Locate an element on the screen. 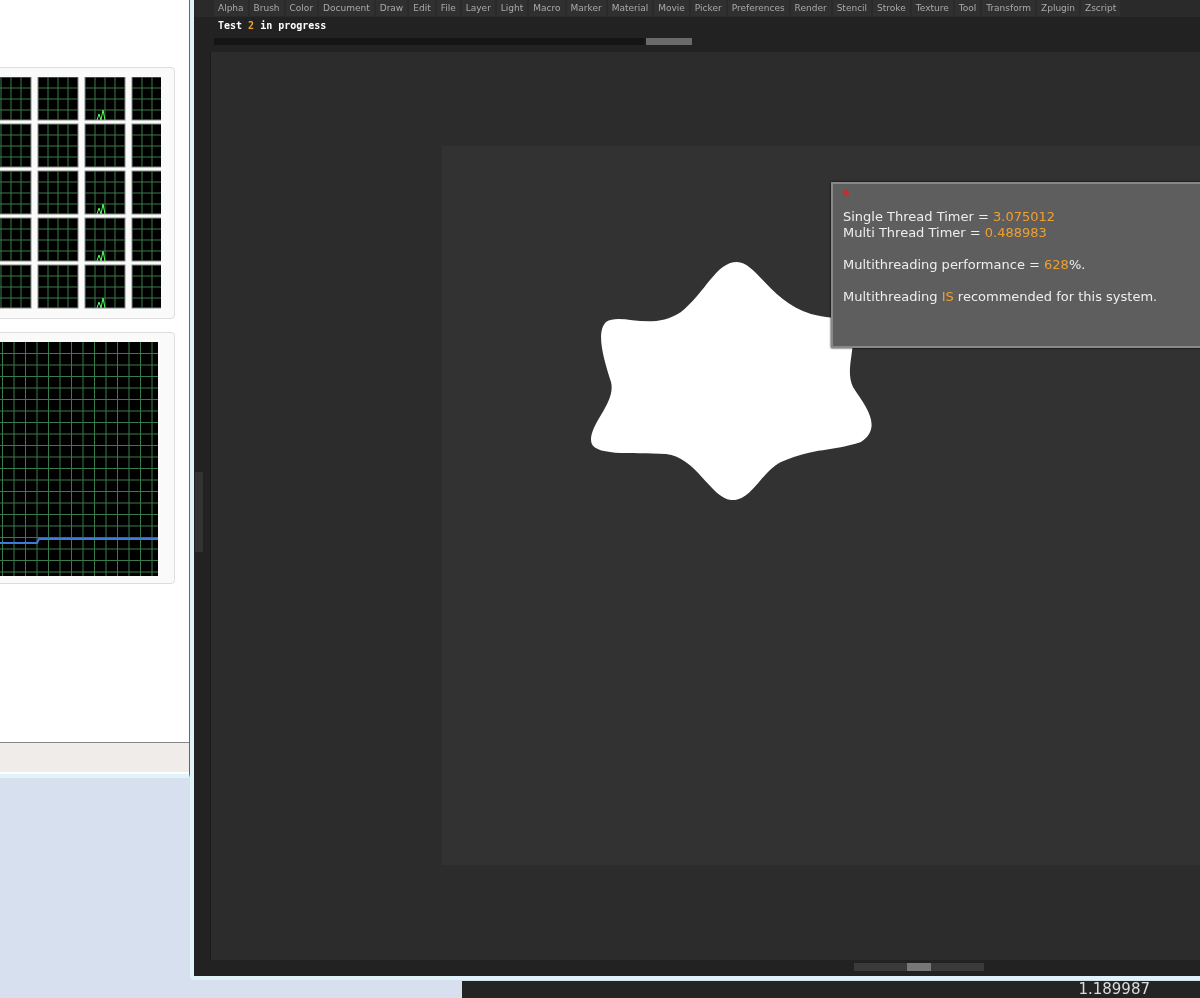 Image resolution: width=1200 pixels, height=998 pixels. result-line: Multi Thread Timer = 0.488983 is located at coordinates (945, 233).